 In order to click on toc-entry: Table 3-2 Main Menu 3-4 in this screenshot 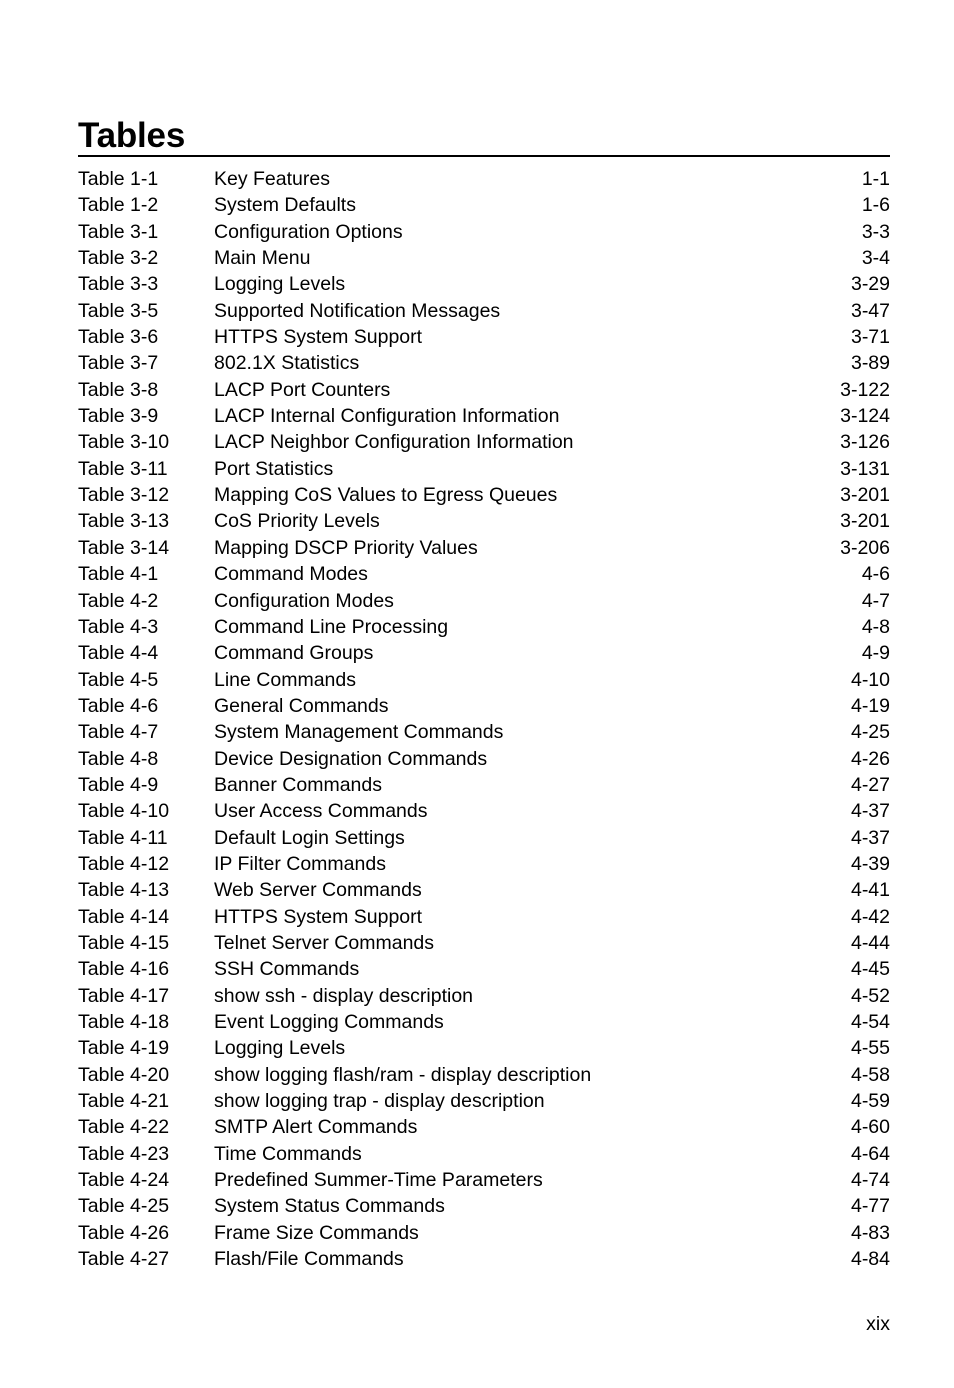, I will do `click(484, 258)`.